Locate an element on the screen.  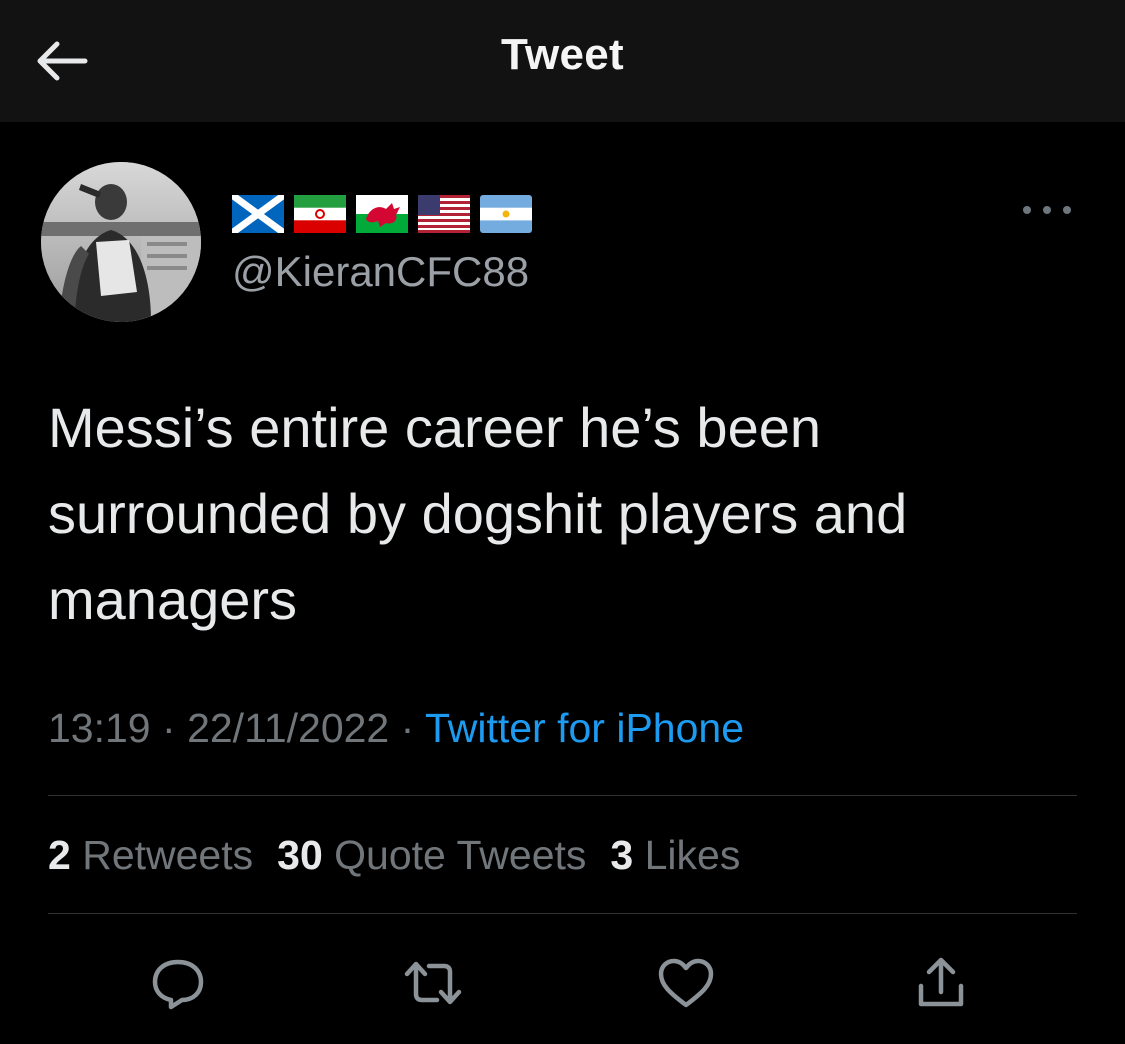
name-flags is located at coordinates (382, 214).